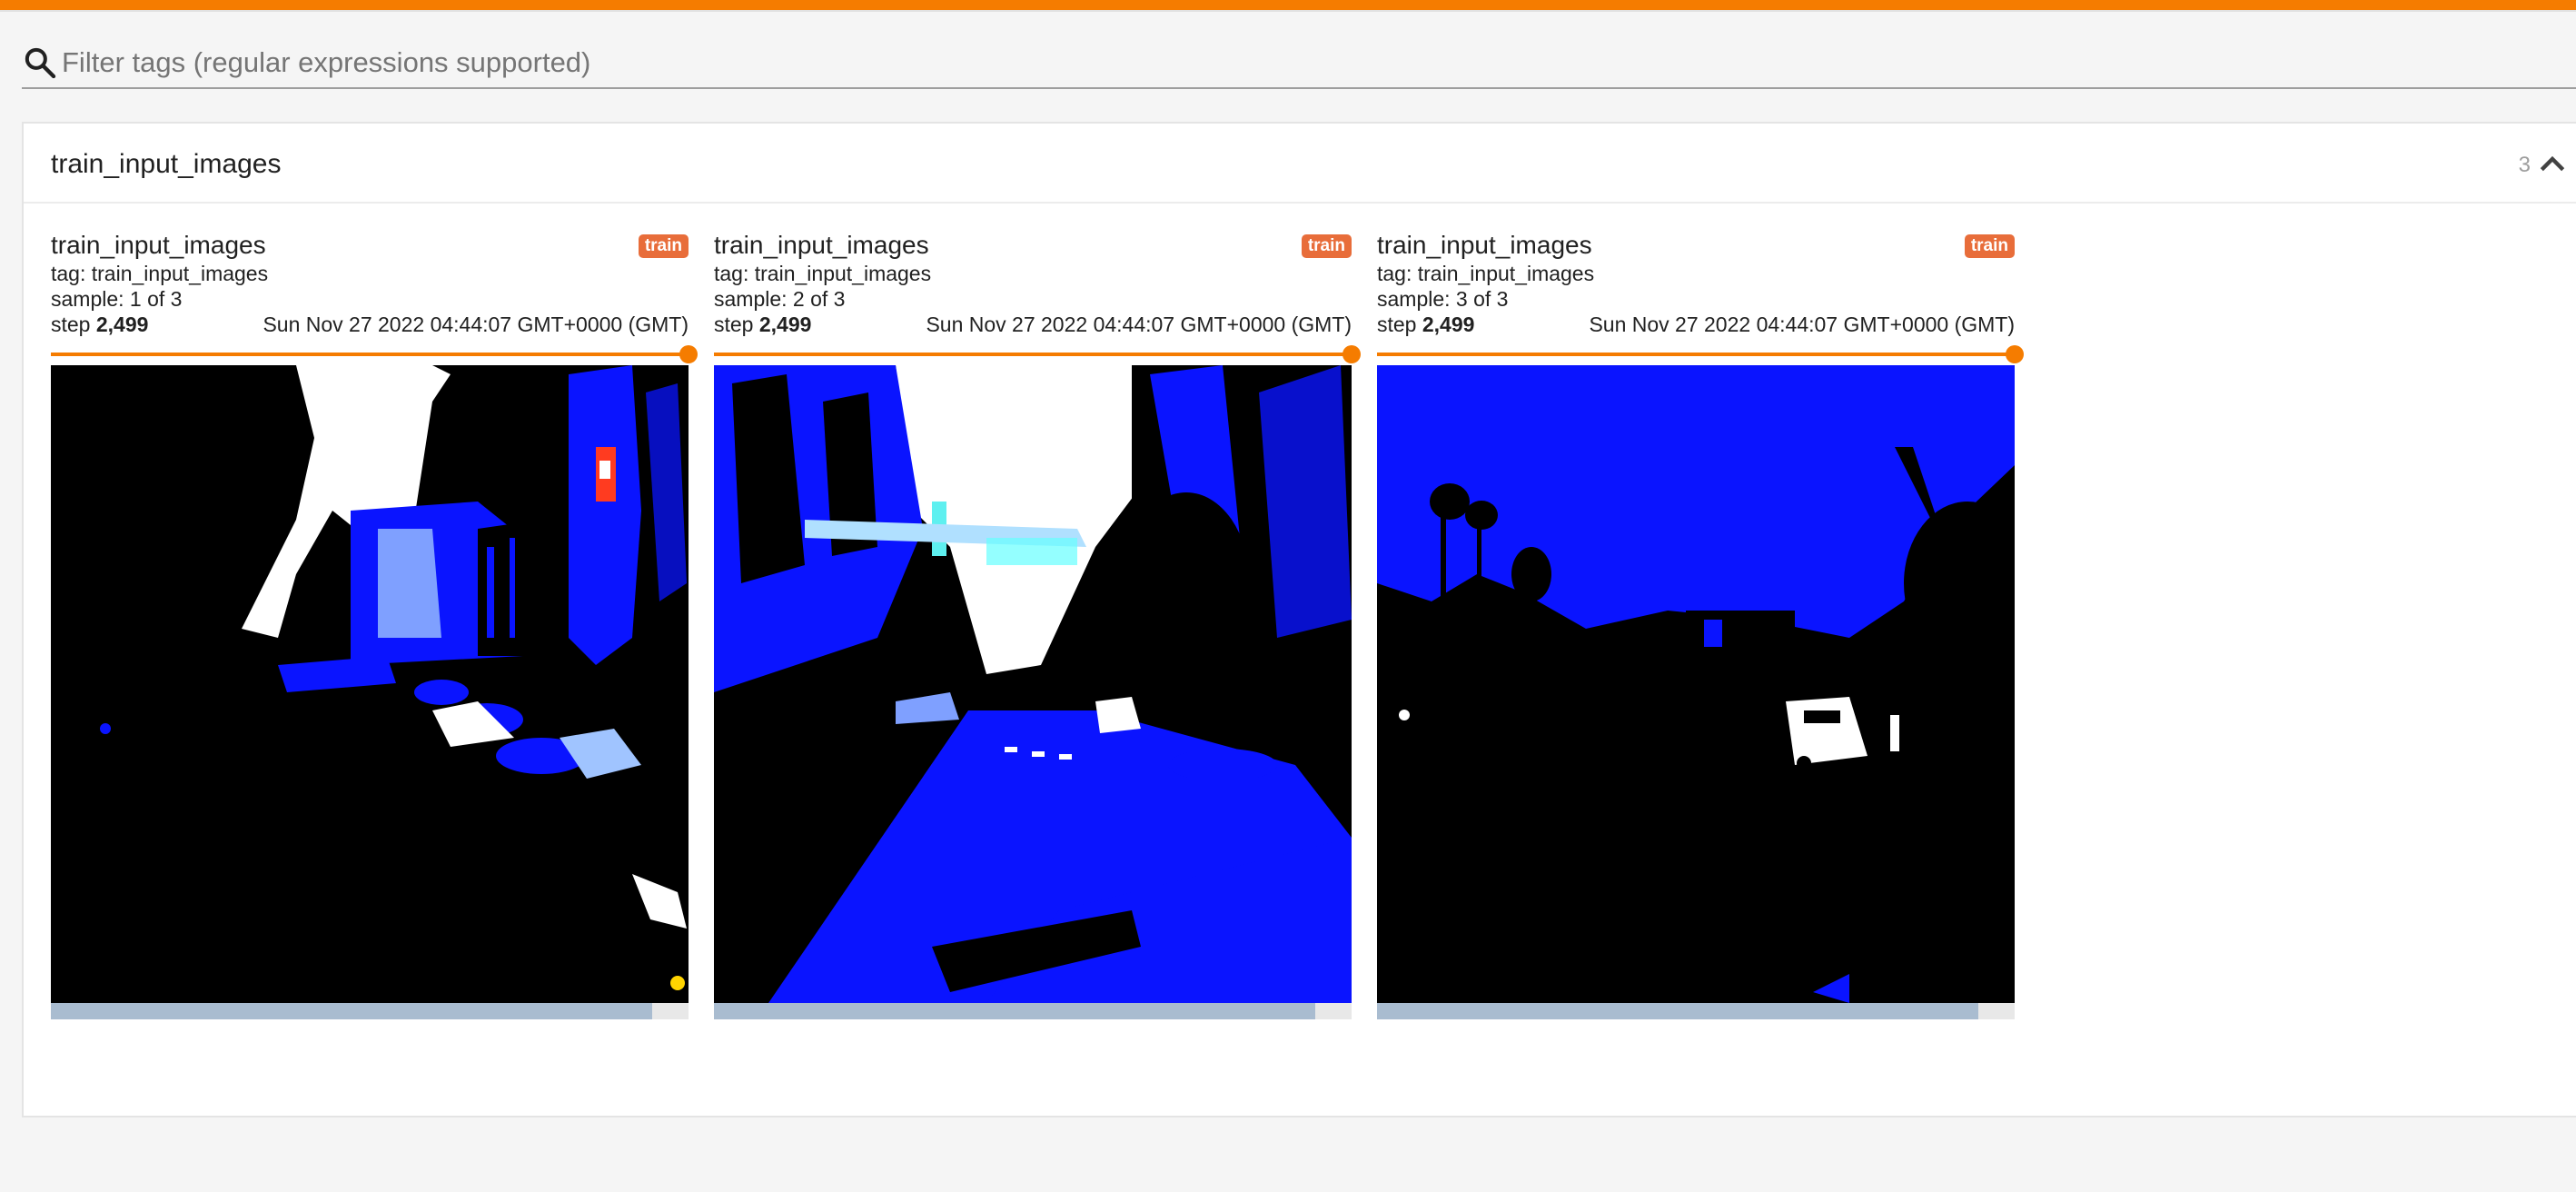  I want to click on card-title: train_input_images, so click(166, 164).